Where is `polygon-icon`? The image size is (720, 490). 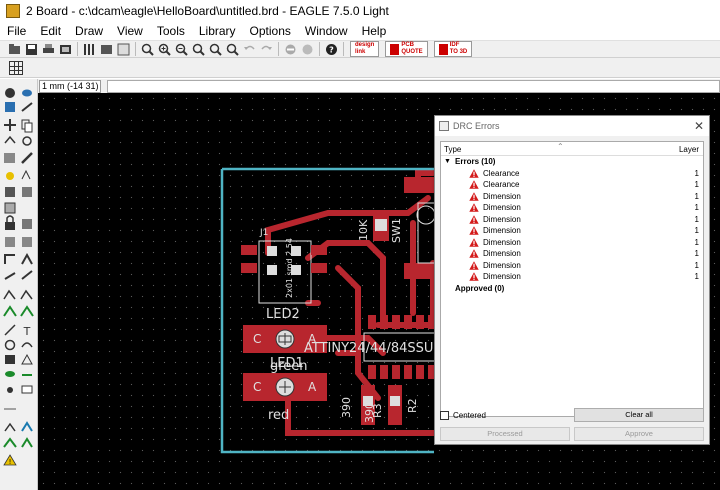 polygon-icon is located at coordinates (27, 359).